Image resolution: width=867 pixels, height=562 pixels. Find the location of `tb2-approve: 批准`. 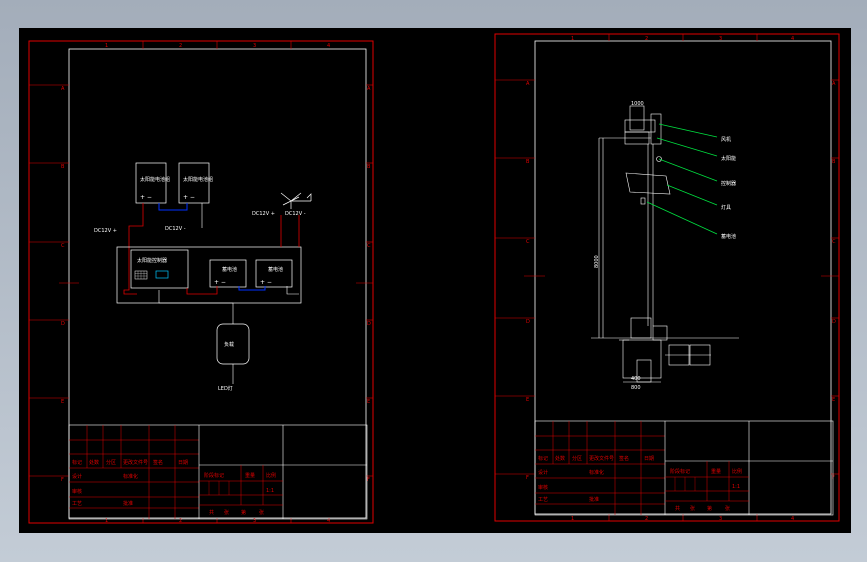

tb2-approve: 批准 is located at coordinates (594, 499).